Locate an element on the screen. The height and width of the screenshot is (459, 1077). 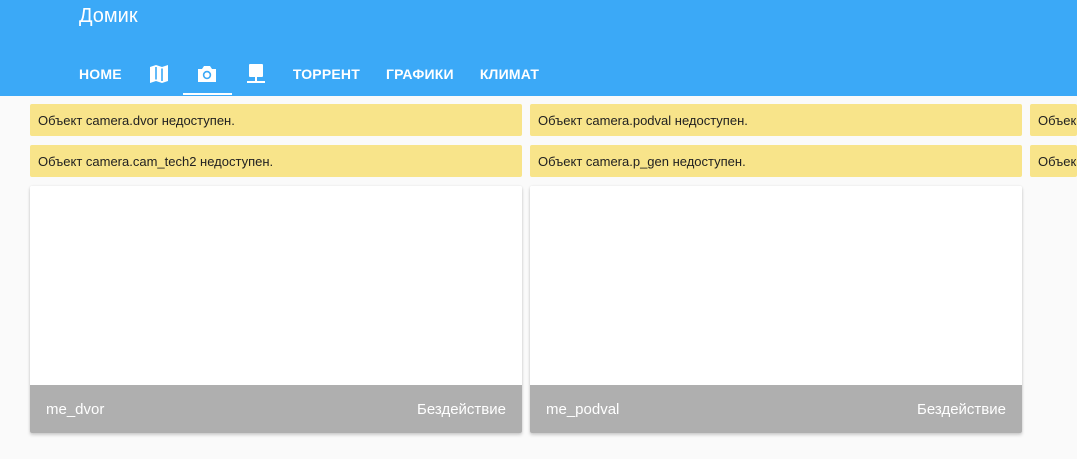
camera-icon is located at coordinates (207, 74).